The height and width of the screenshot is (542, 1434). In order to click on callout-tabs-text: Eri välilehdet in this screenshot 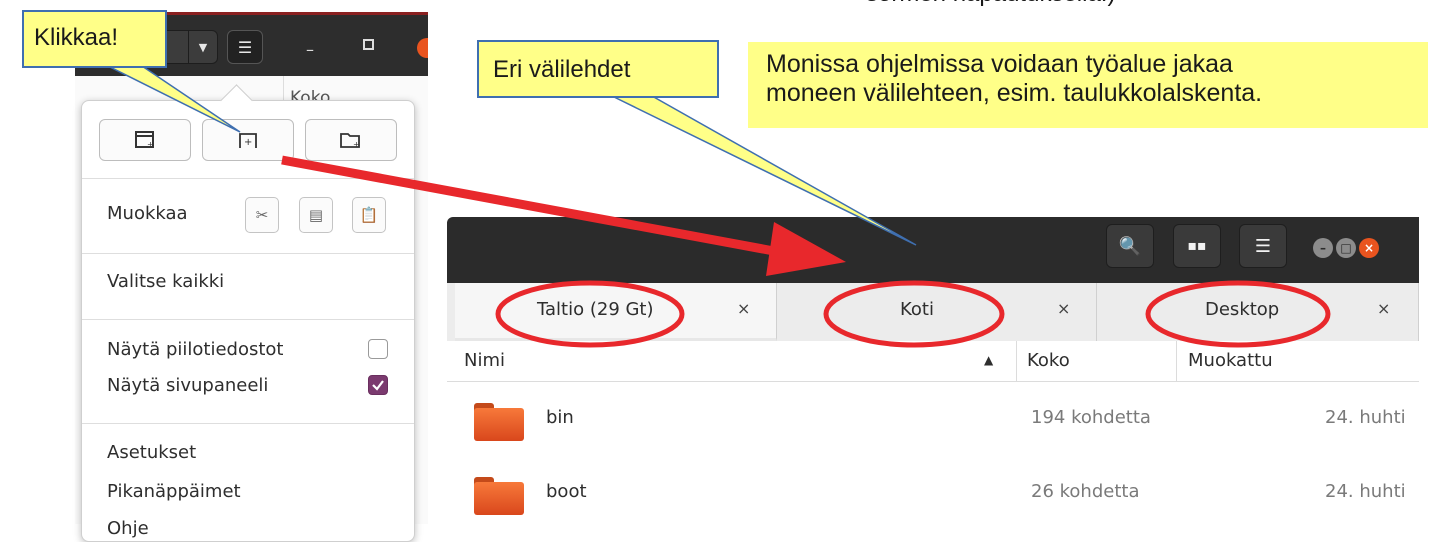, I will do `click(562, 69)`.